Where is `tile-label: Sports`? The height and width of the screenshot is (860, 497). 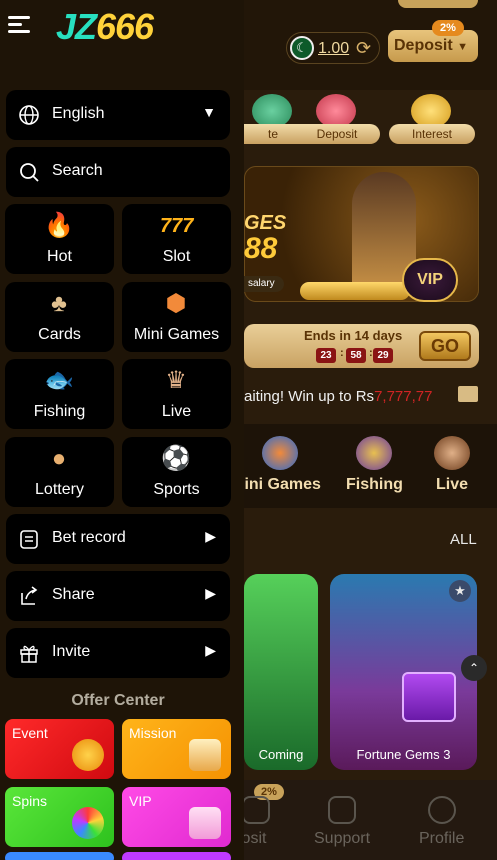
tile-label: Sports is located at coordinates (176, 489).